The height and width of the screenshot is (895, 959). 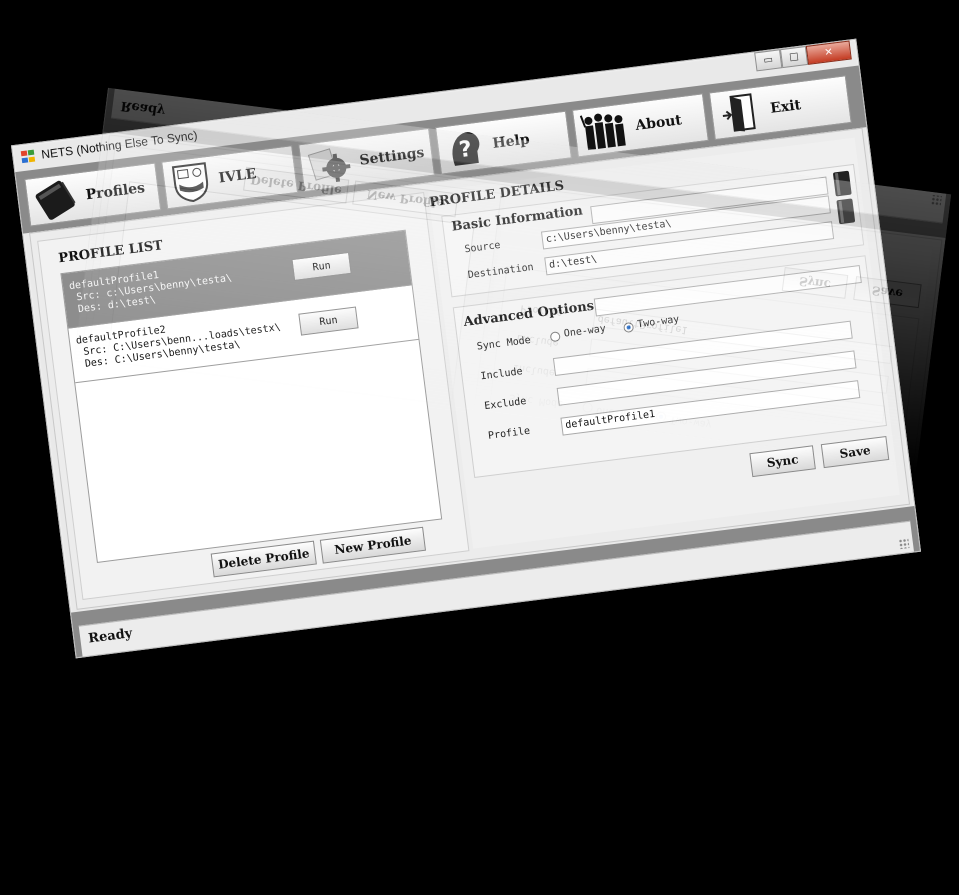 I want to click on tab-help: ? Help, so click(x=503, y=142).